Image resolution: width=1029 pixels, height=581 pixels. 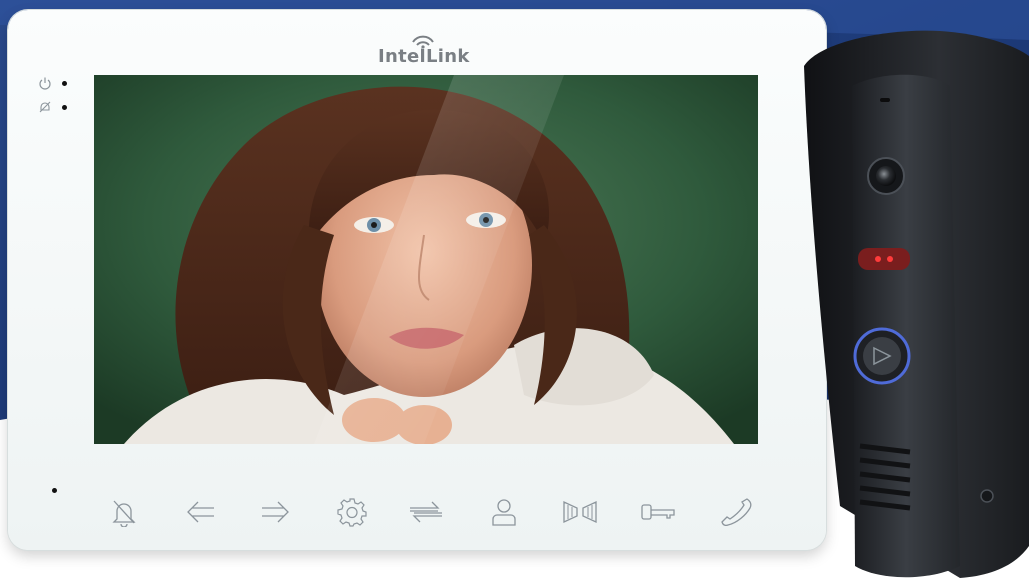 I want to click on transfer-icon, so click(x=426, y=512).